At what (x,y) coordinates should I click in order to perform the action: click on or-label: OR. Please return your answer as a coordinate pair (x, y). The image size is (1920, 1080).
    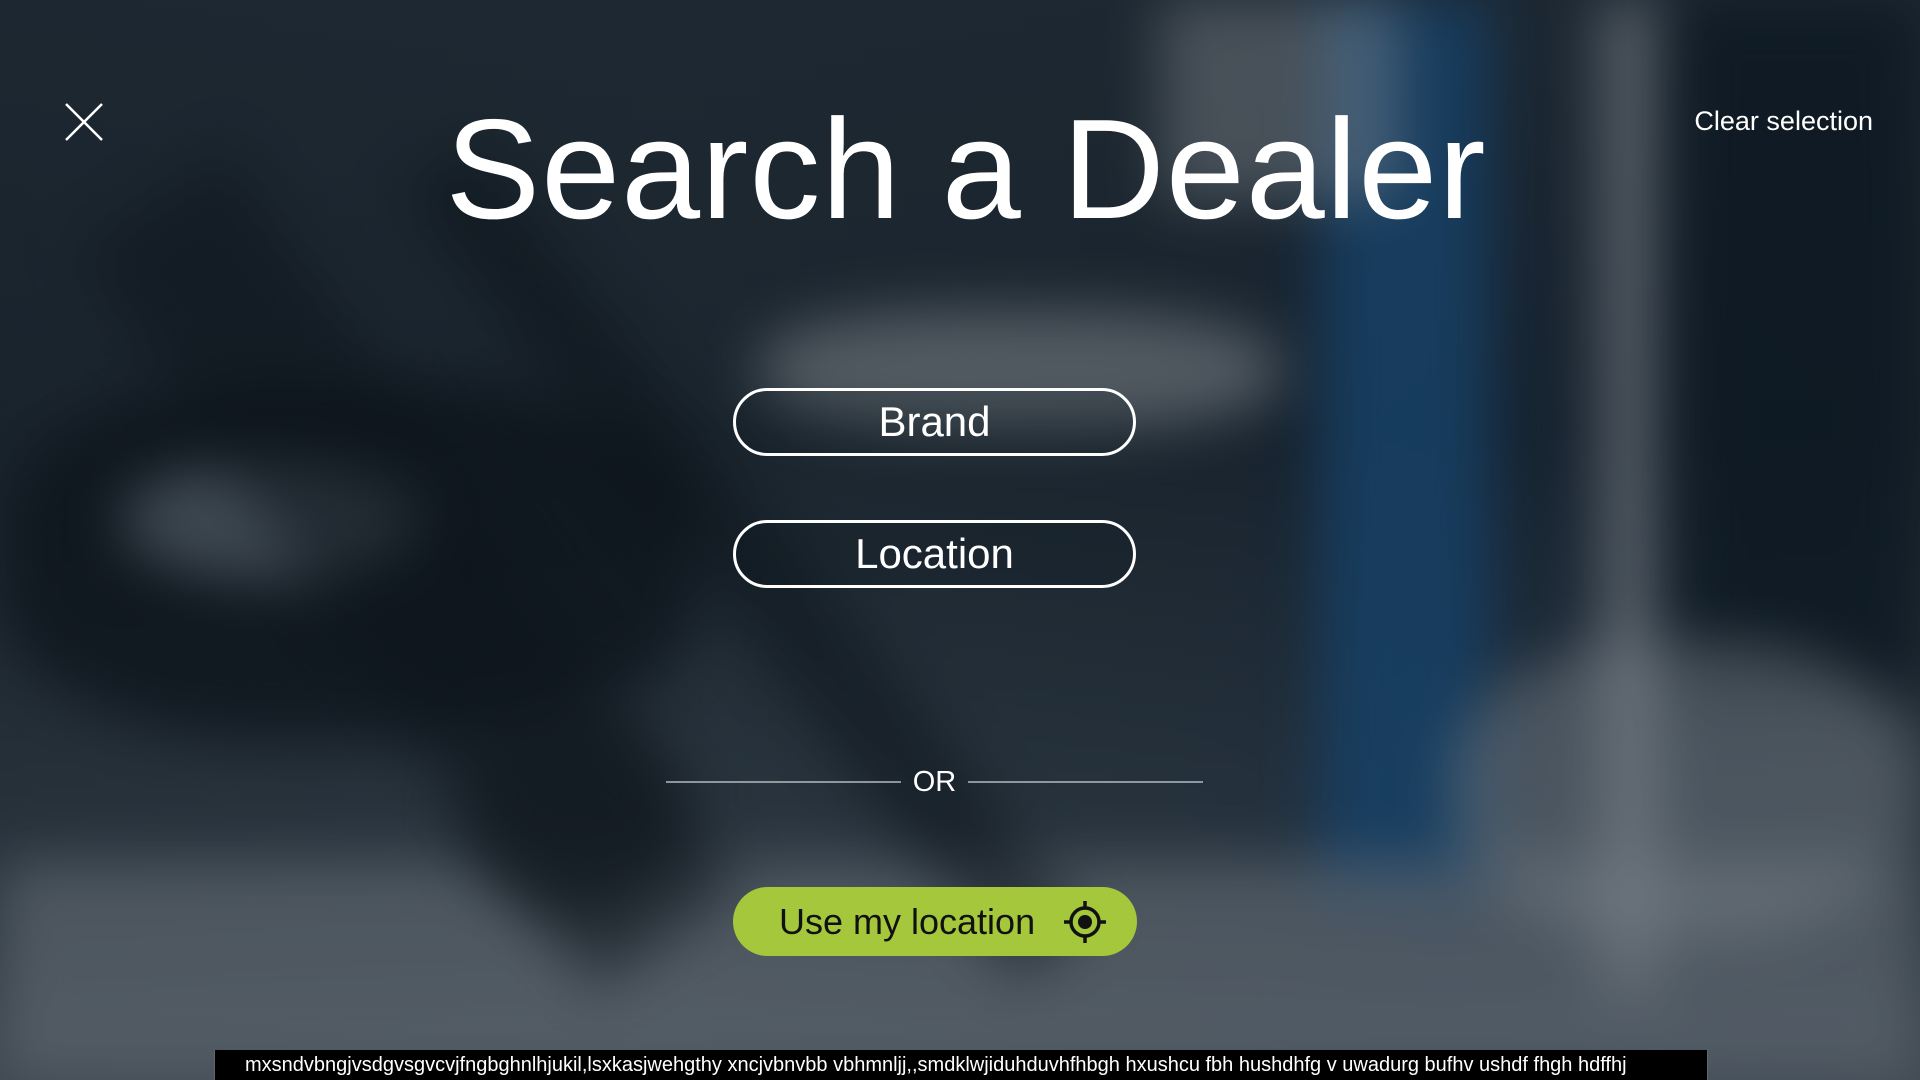
    Looking at the image, I should click on (934, 781).